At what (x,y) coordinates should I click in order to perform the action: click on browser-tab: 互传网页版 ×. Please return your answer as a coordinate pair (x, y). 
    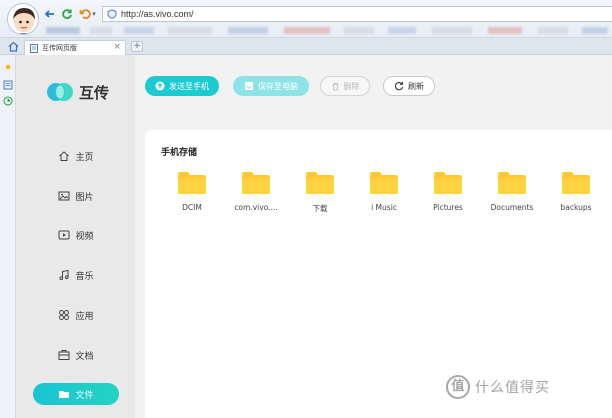
    Looking at the image, I should click on (75, 47).